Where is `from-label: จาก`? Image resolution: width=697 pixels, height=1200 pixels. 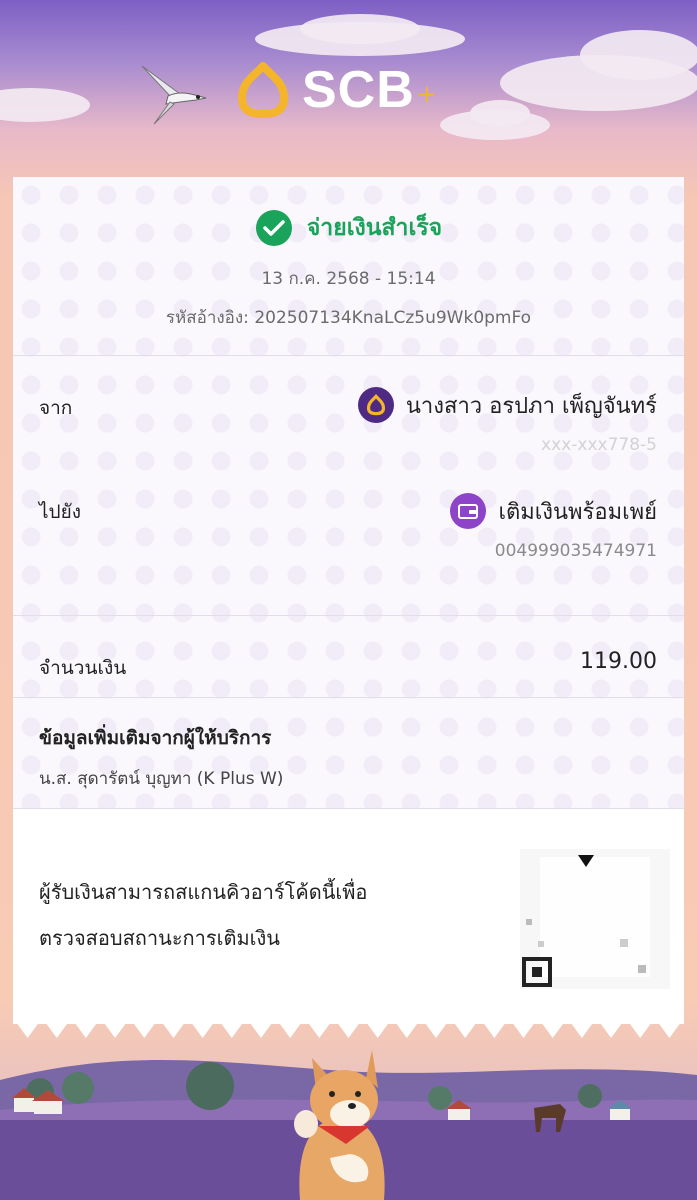 from-label: จาก is located at coordinates (56, 408).